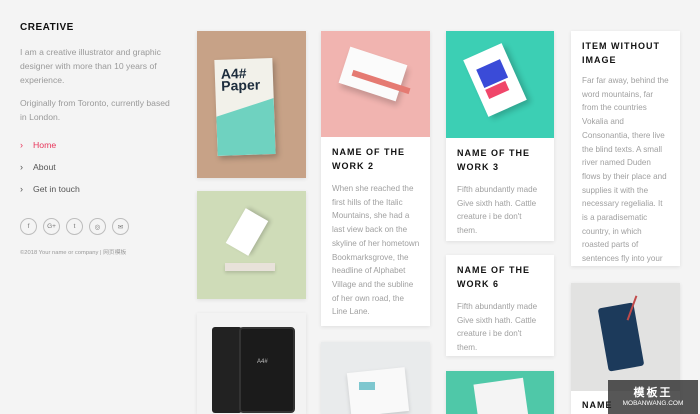 This screenshot has height=414, width=700. What do you see at coordinates (625, 337) in the screenshot?
I see `tag-image` at bounding box center [625, 337].